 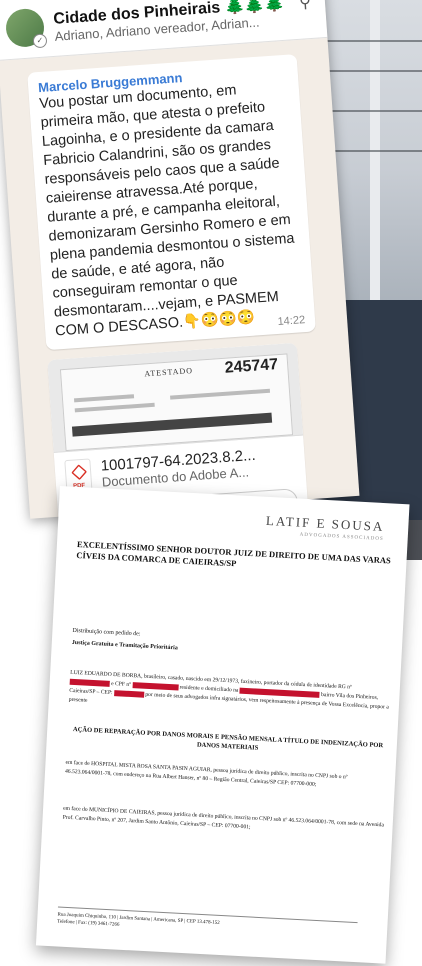 I want to click on distribution-label: Distribuição com pedido de:, so click(x=106, y=632).